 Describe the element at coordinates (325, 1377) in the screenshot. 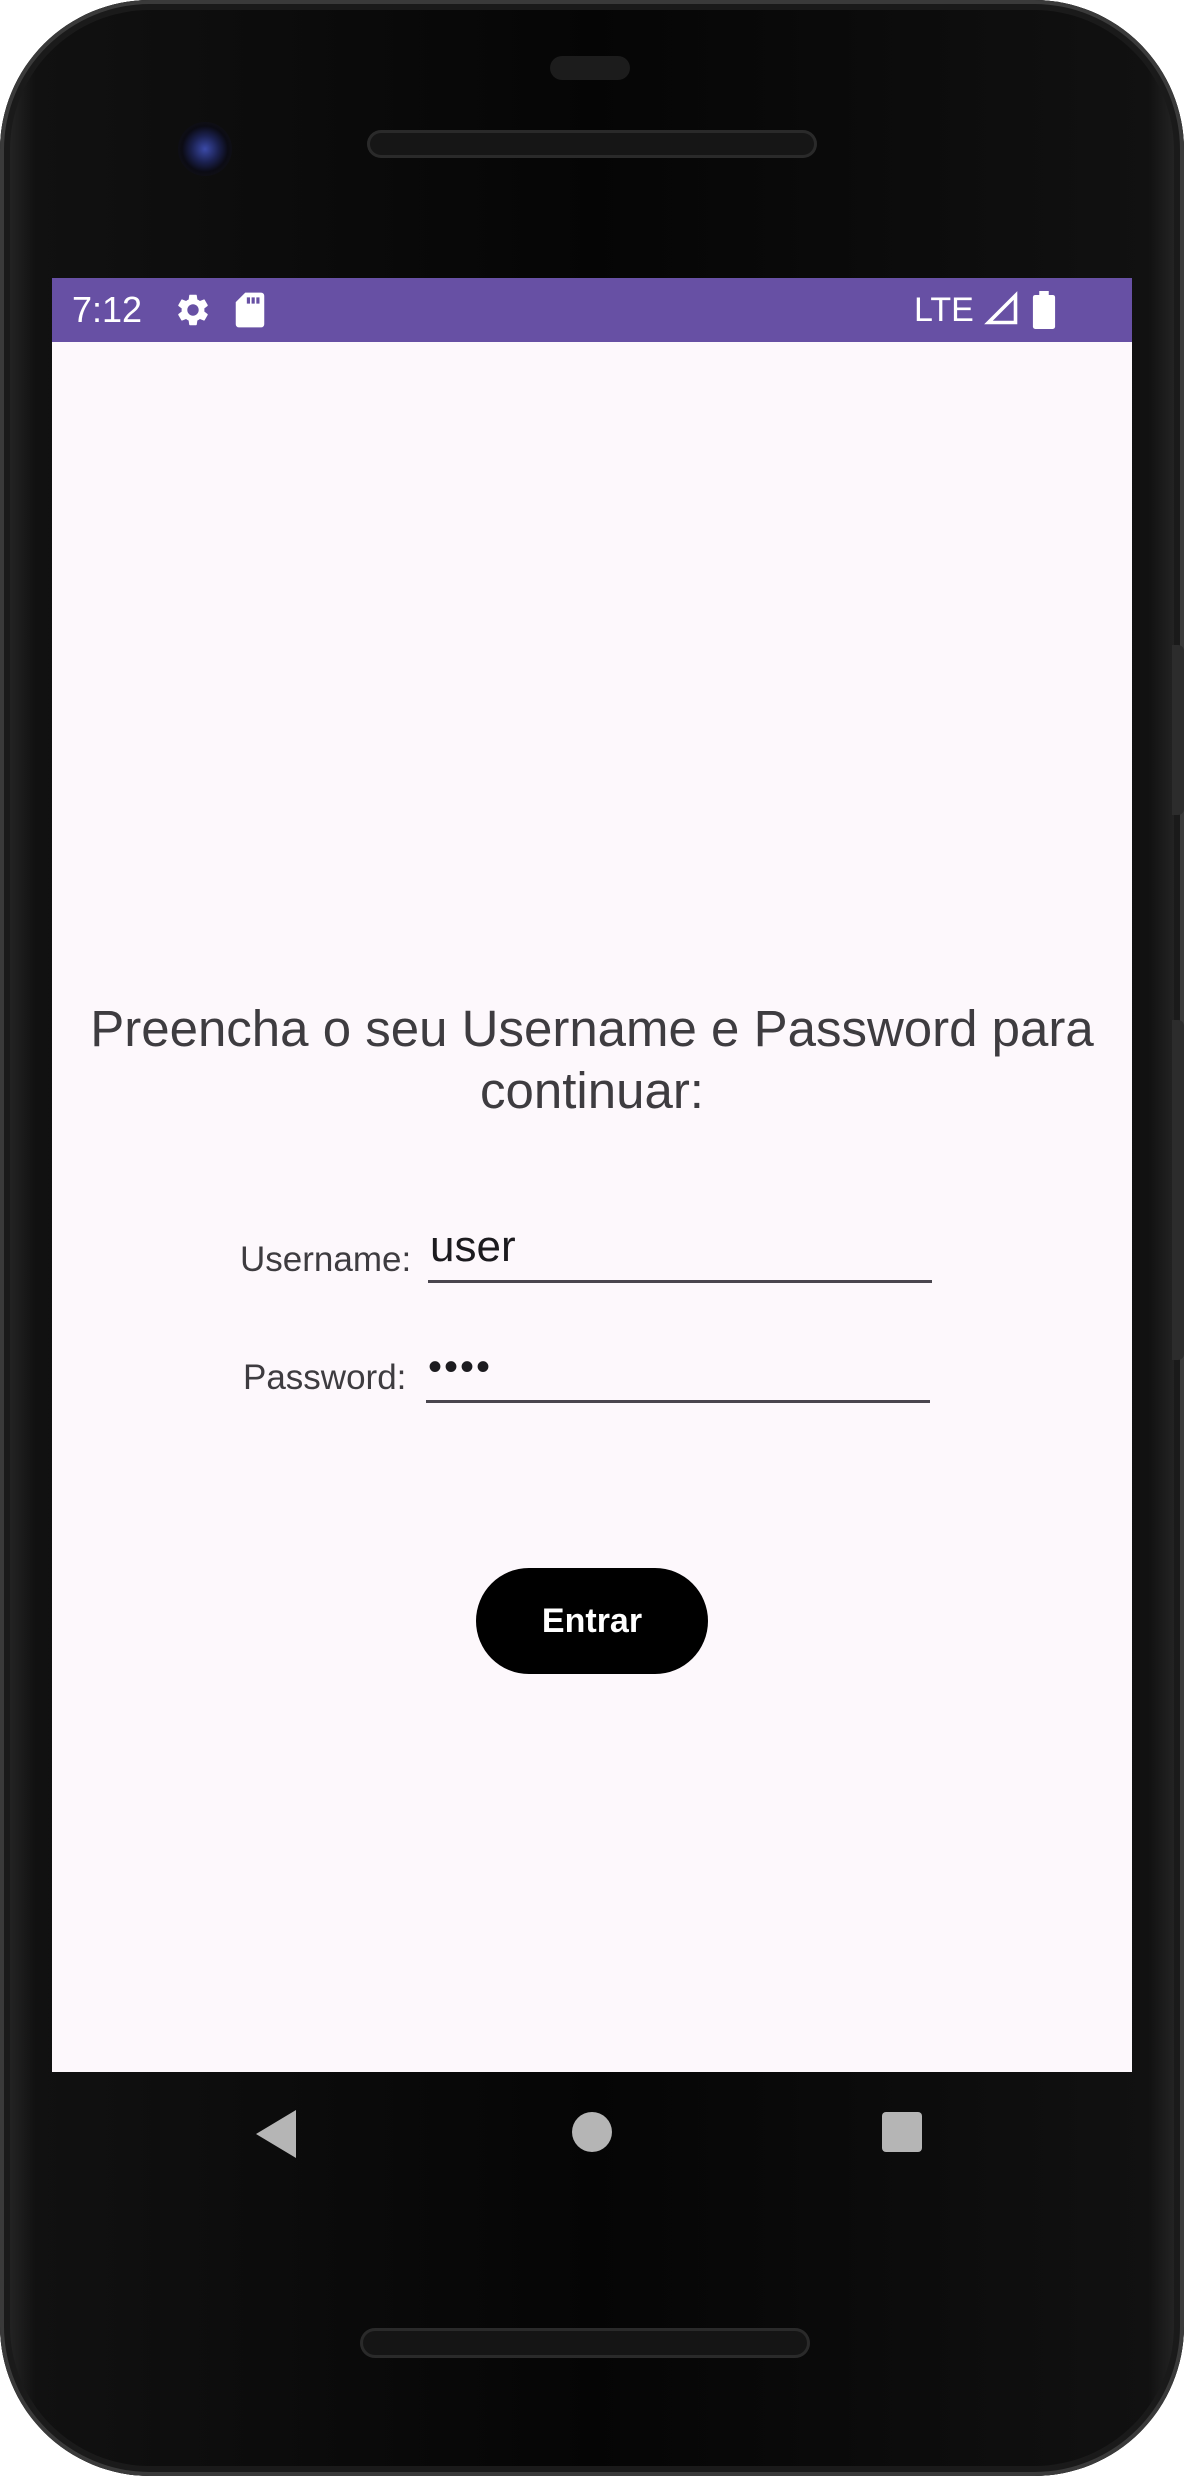

I see `password-label: Password:` at that location.